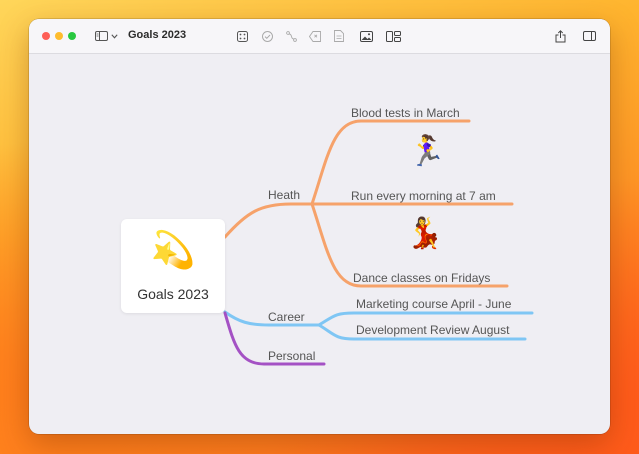 The image size is (639, 454). Describe the element at coordinates (432, 330) in the screenshot. I see `node-development-review: Development Review August` at that location.